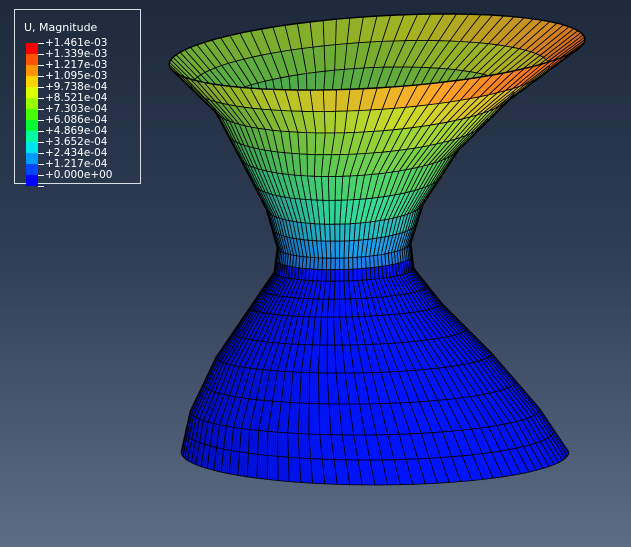 The image size is (631, 547). Describe the element at coordinates (66, 111) in the screenshot. I see `legend-entry: +7.303e-04` at that location.